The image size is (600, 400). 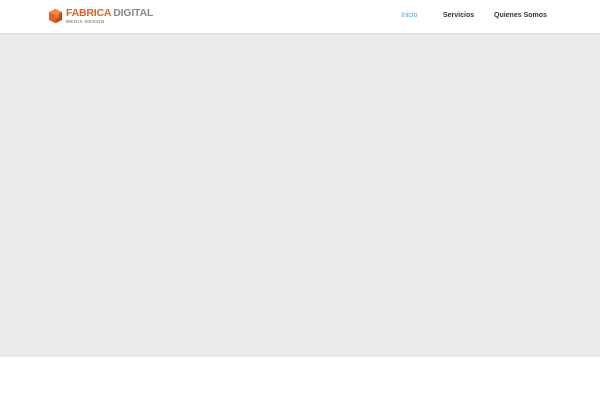 What do you see at coordinates (458, 15) in the screenshot?
I see `nav-item-servicios: Servicios` at bounding box center [458, 15].